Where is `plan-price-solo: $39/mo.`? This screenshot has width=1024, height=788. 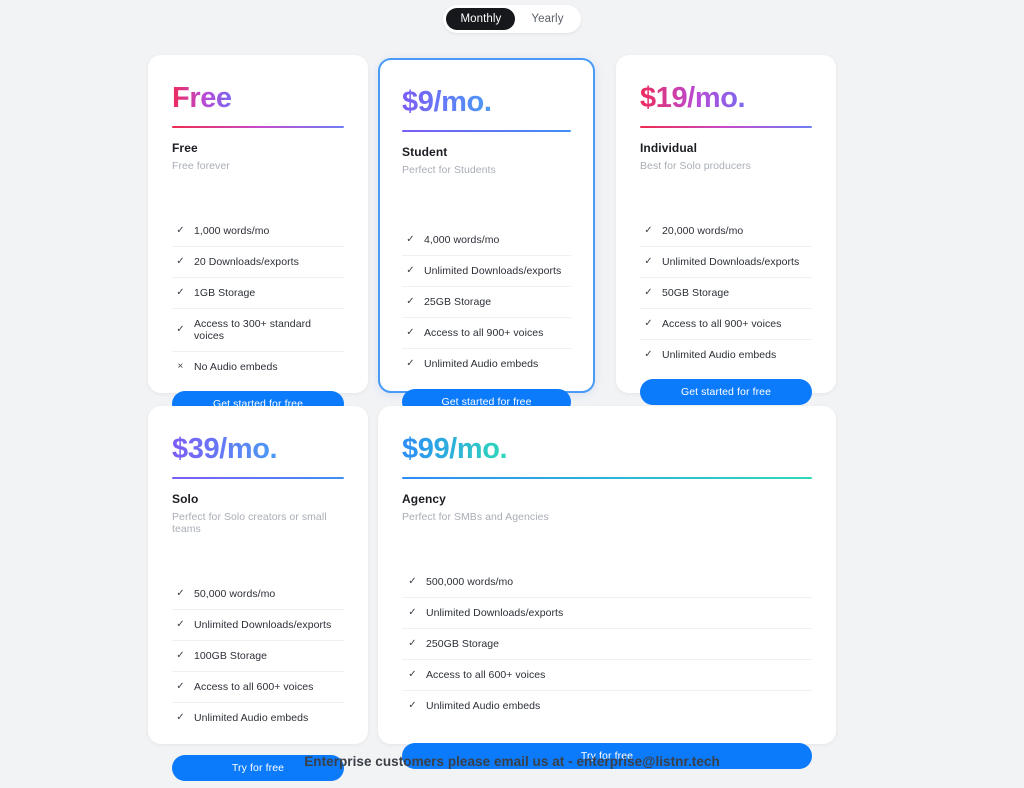 plan-price-solo: $39/mo. is located at coordinates (225, 449).